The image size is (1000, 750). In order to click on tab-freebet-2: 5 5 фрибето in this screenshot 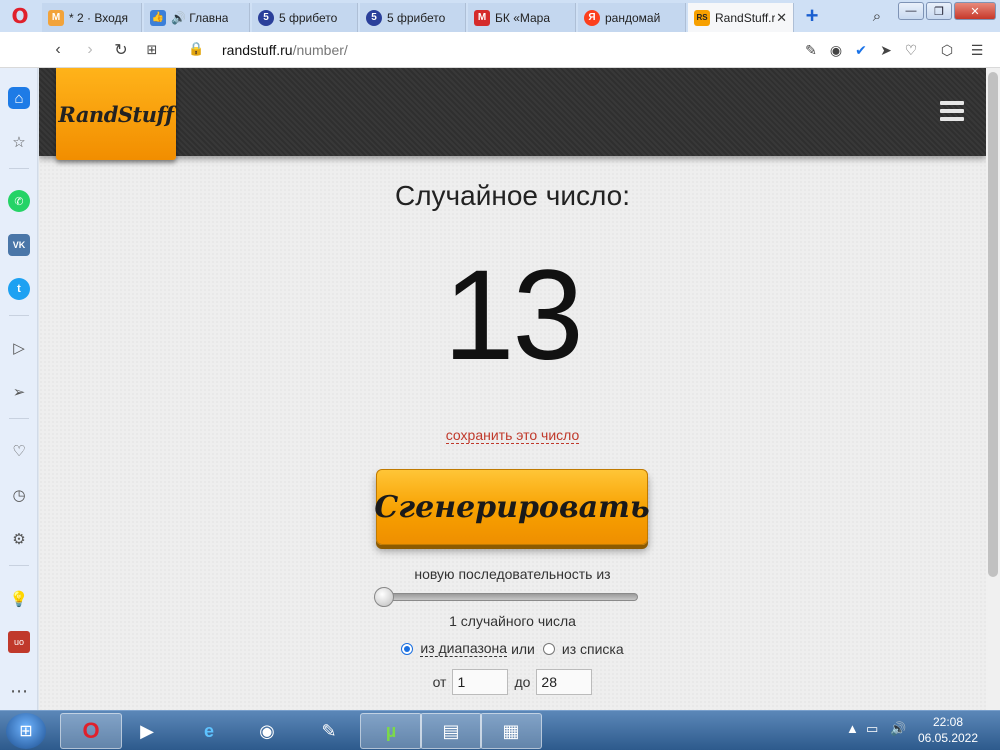, I will do `click(413, 17)`.